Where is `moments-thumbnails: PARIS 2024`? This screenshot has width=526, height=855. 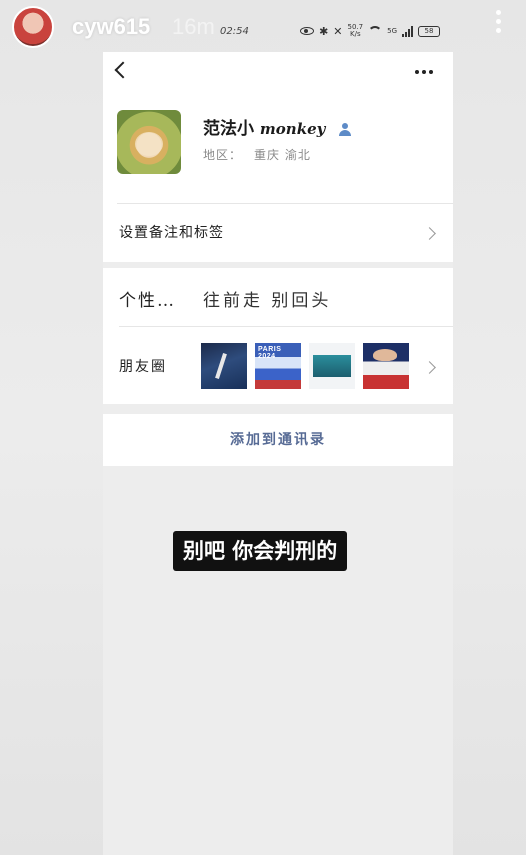 moments-thumbnails: PARIS 2024 is located at coordinates (305, 366).